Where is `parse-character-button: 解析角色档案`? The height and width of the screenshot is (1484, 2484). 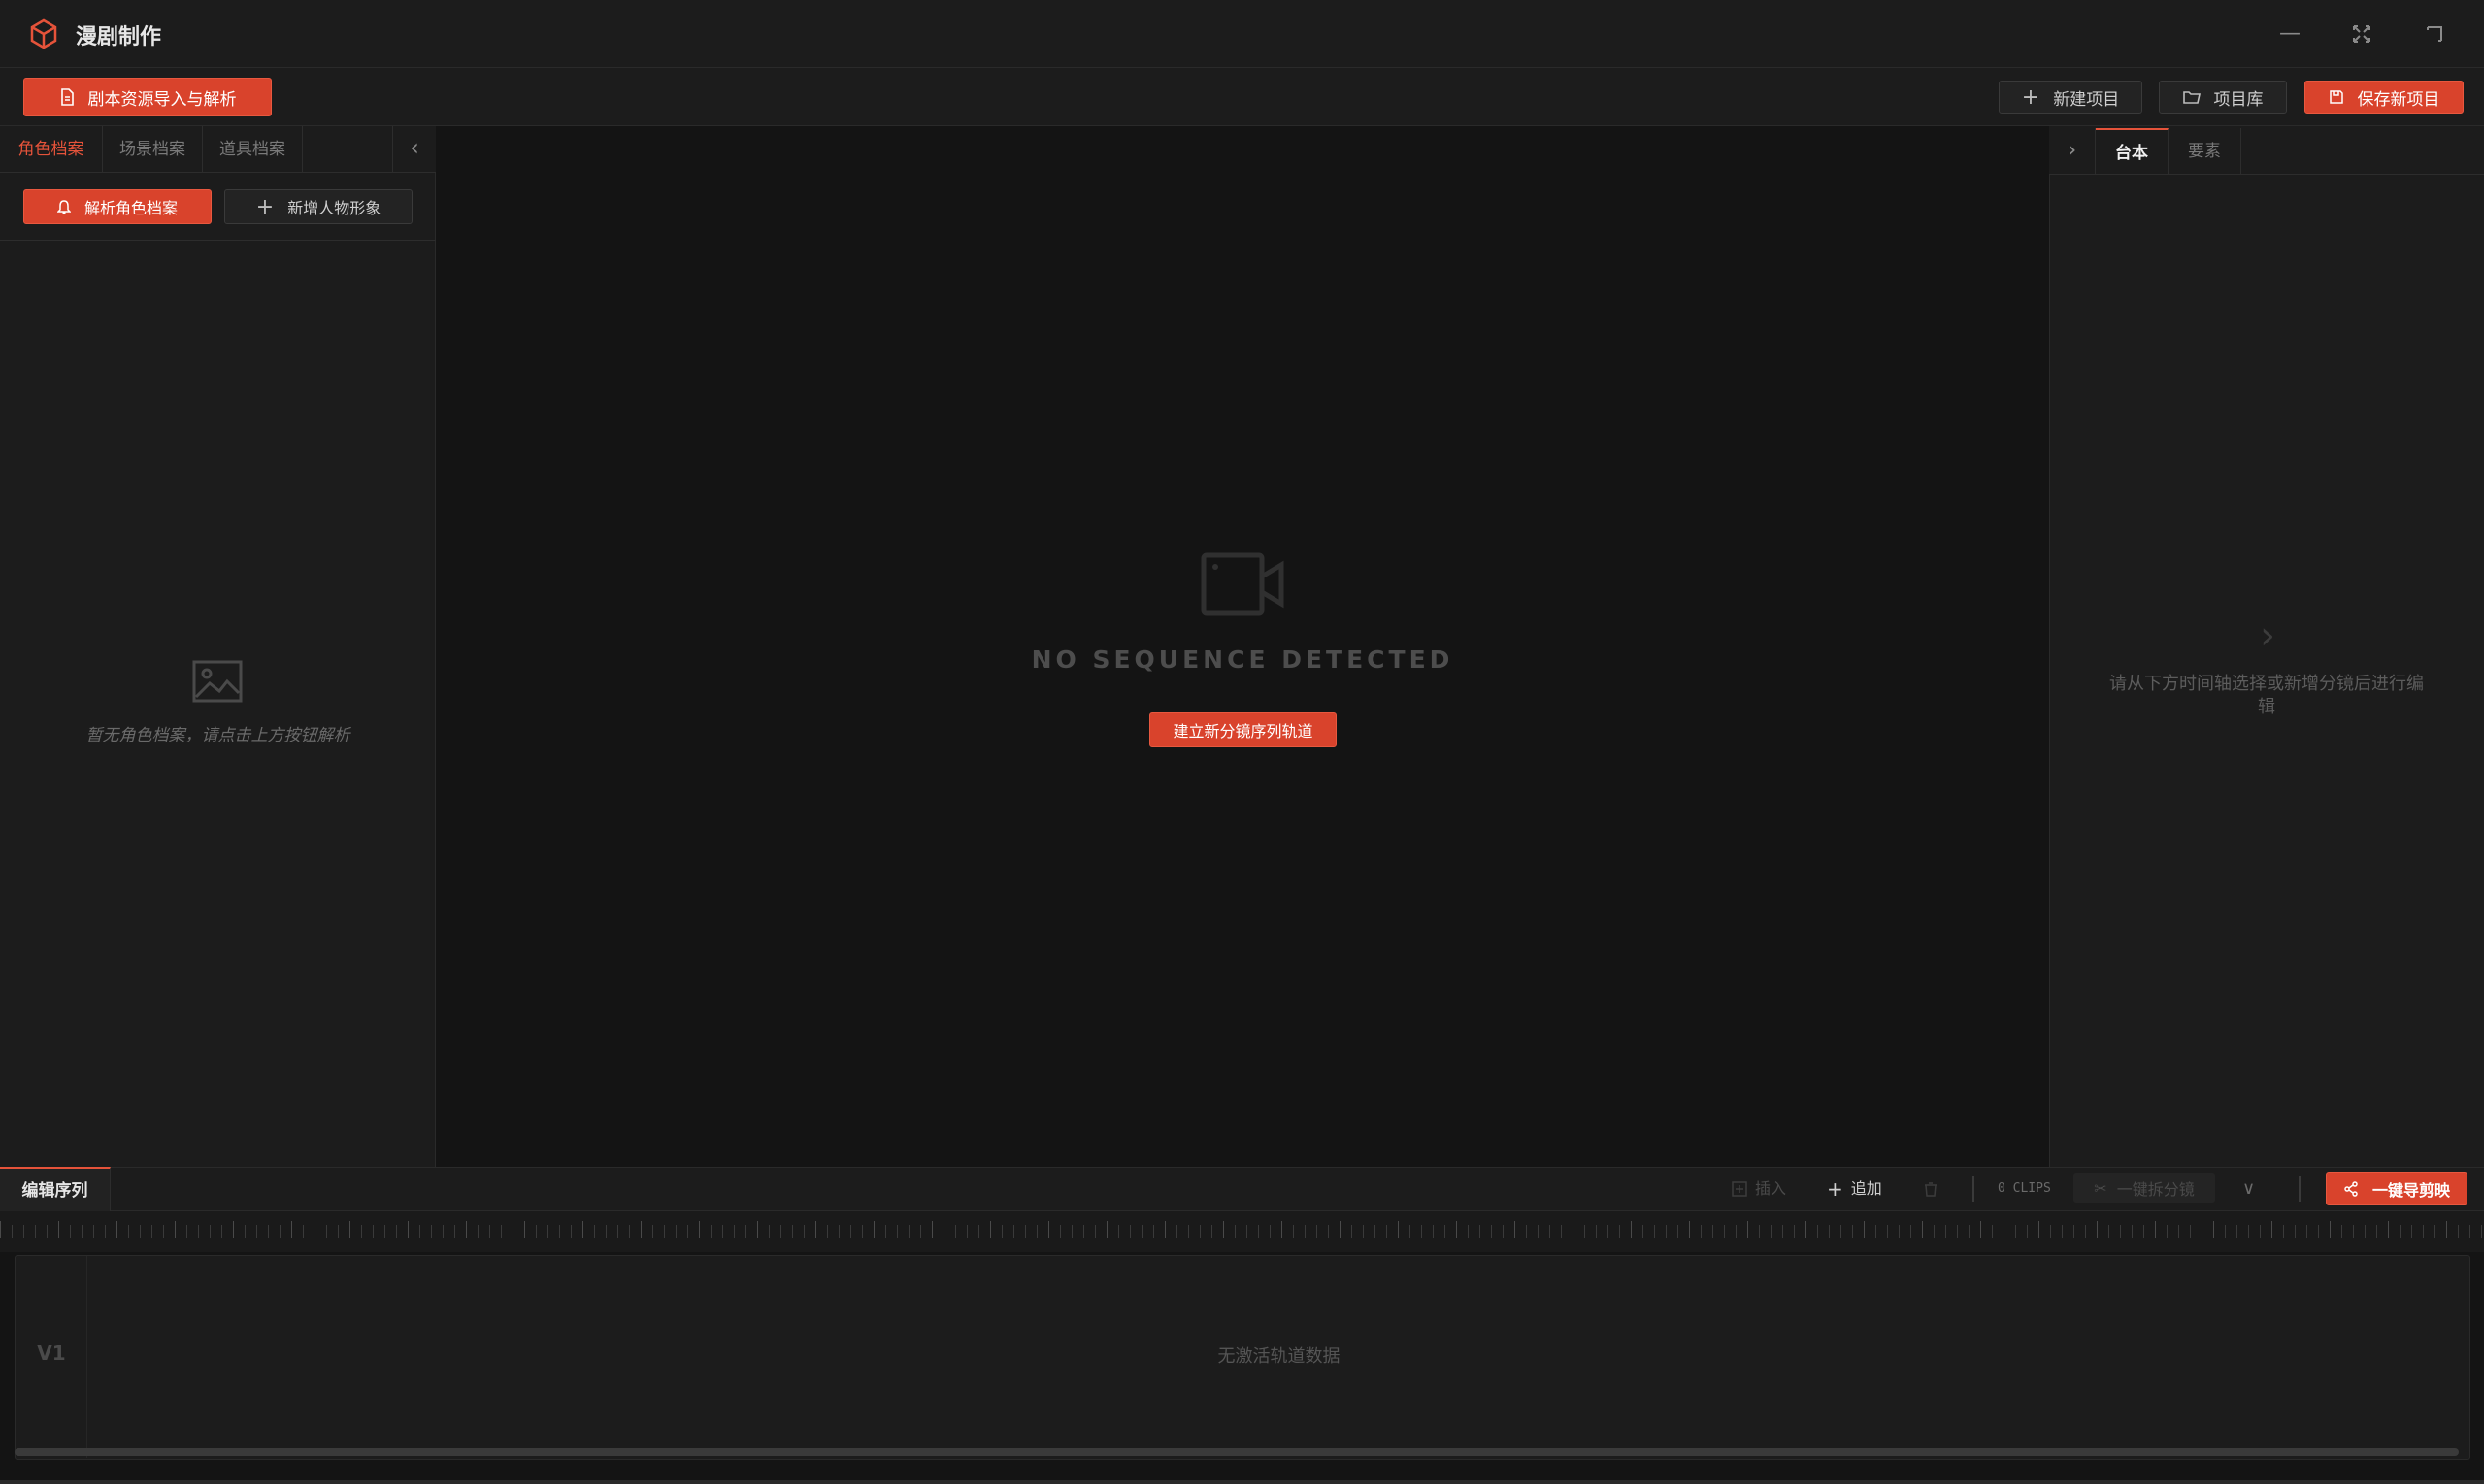 parse-character-button: 解析角色档案 is located at coordinates (117, 206).